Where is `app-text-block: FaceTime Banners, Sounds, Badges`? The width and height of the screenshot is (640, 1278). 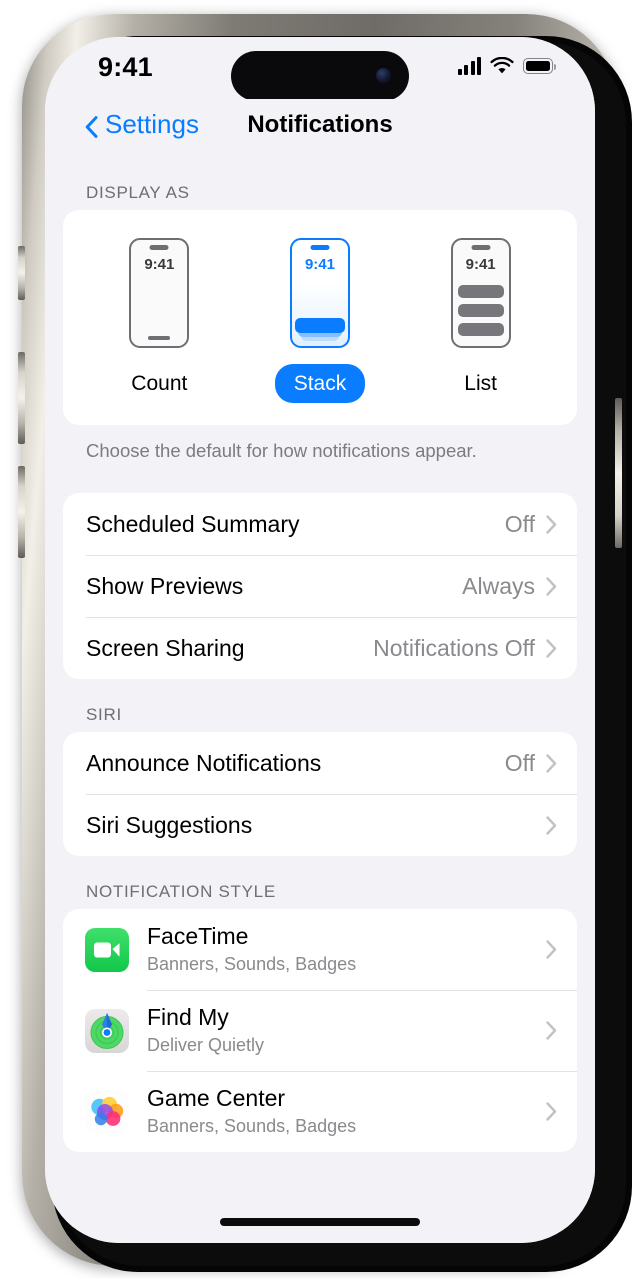 app-text-block: FaceTime Banners, Sounds, Badges is located at coordinates (346, 949).